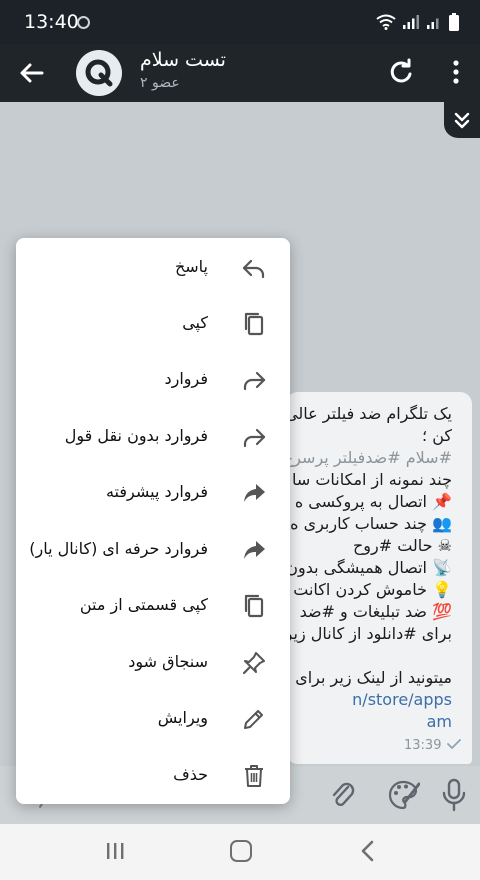  What do you see at coordinates (372, 589) in the screenshot?
I see `message-line: 💡 خاموش کردن اکانت` at bounding box center [372, 589].